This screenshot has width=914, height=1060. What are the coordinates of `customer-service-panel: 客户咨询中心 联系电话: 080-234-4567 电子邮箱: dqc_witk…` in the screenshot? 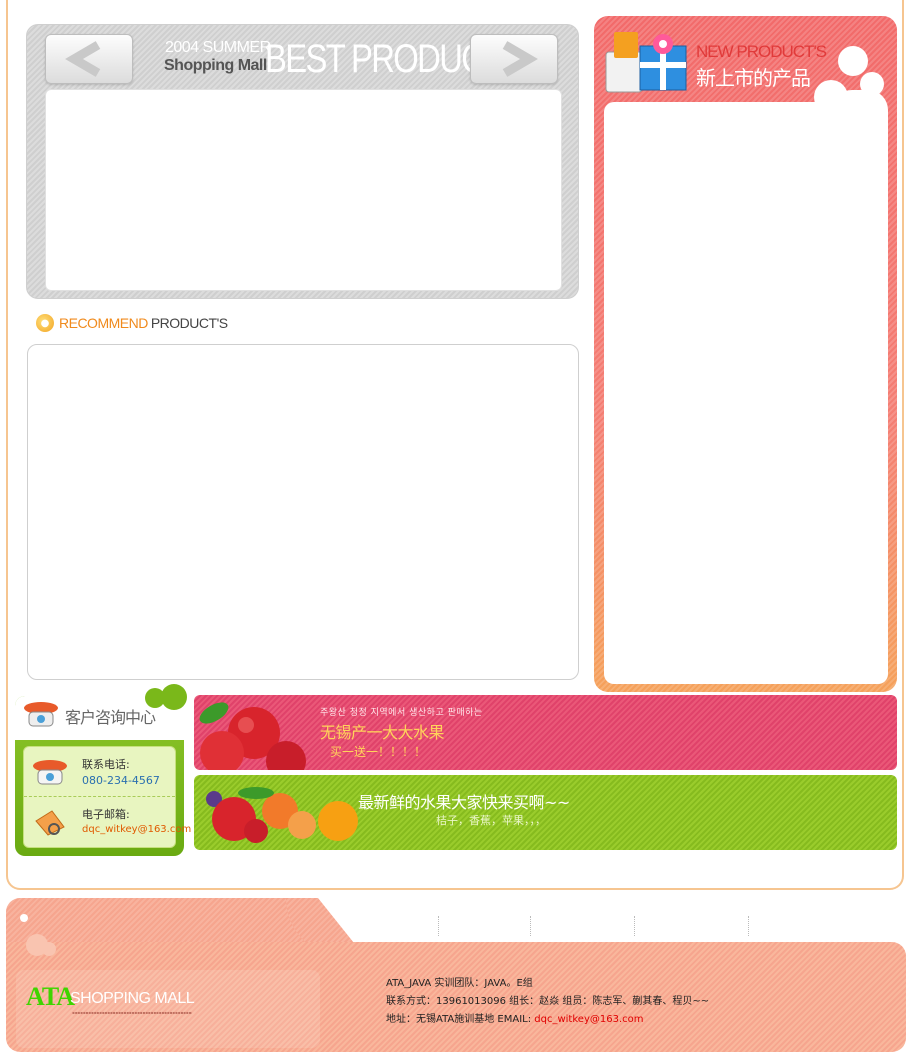 It's located at (103, 770).